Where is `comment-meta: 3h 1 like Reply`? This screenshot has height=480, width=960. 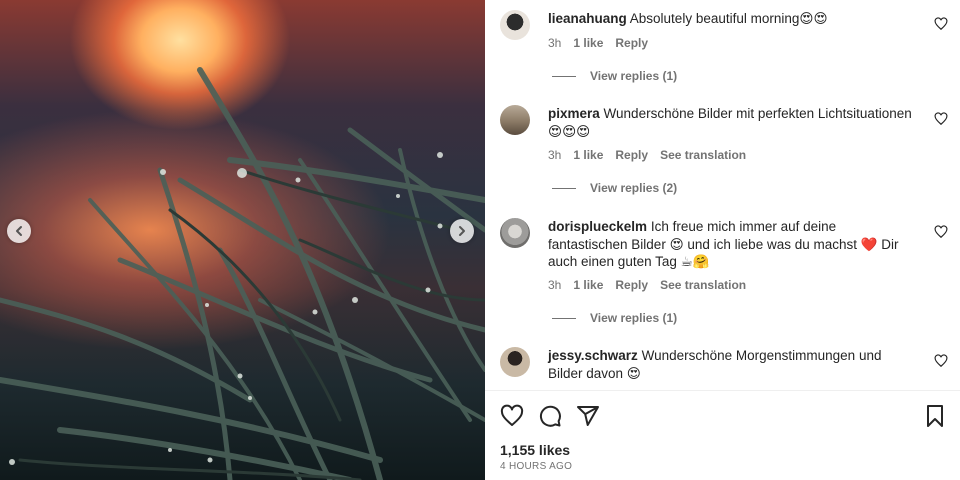
comment-meta: 3h 1 like Reply is located at coordinates (598, 43).